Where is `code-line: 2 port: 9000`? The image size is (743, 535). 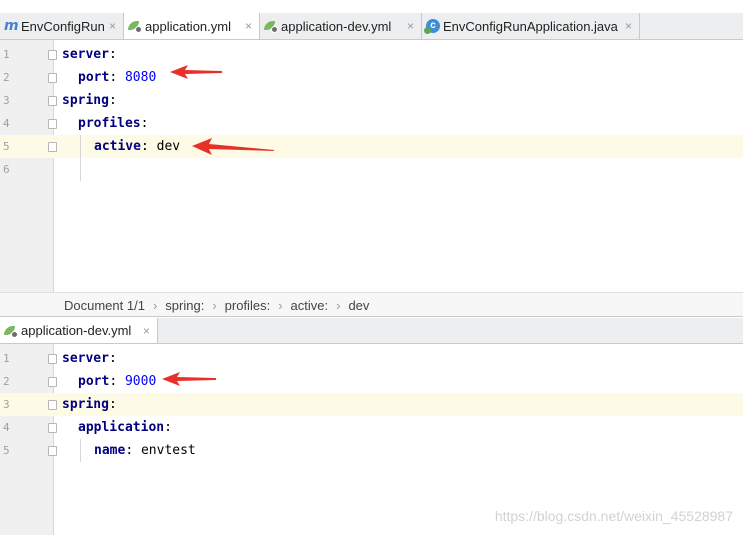
code-line: 2 port: 9000 is located at coordinates (371, 381).